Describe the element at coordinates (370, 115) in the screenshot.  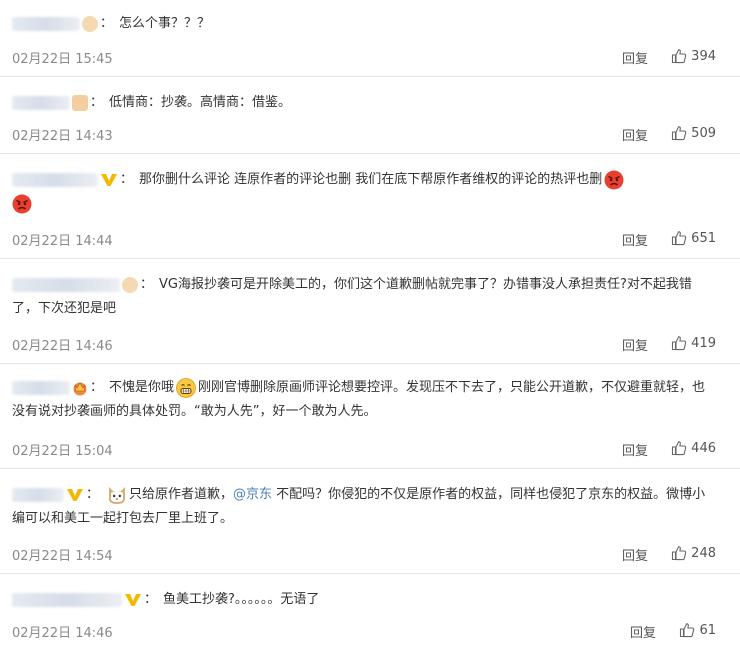
I see `comment-item: ： 低情商：抄袭。高情商：借鉴。 02月22日 14:43 回复 509` at that location.